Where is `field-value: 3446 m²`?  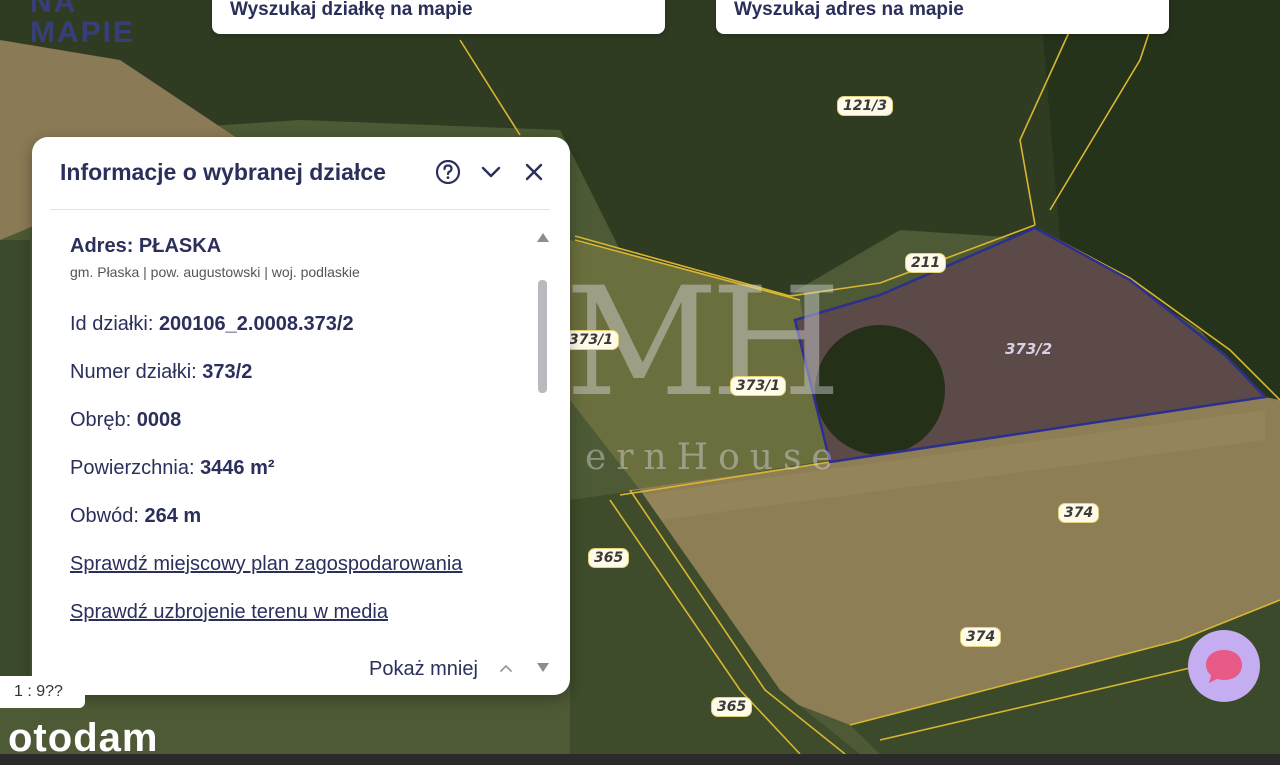
field-value: 3446 m² is located at coordinates (237, 468).